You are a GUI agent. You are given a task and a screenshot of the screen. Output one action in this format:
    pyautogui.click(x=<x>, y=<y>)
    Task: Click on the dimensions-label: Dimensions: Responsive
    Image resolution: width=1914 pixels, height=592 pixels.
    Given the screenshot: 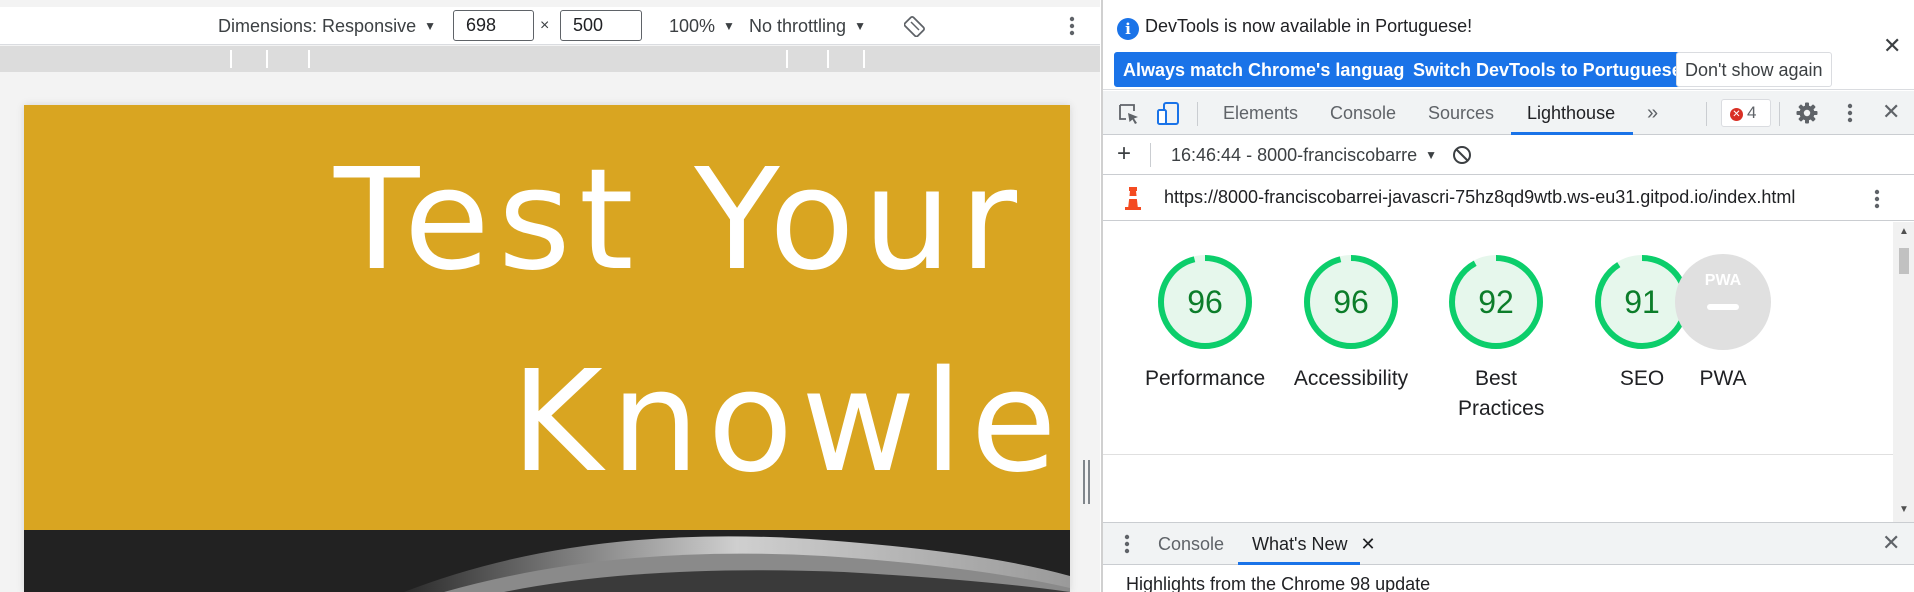 What is the action you would take?
    pyautogui.click(x=317, y=26)
    